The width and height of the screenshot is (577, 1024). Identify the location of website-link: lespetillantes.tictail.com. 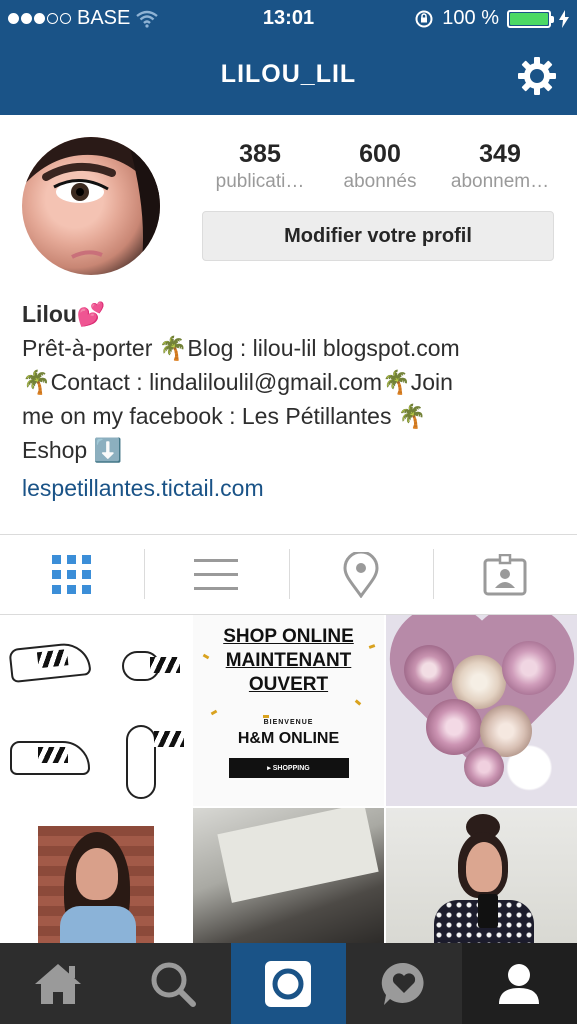
(292, 488).